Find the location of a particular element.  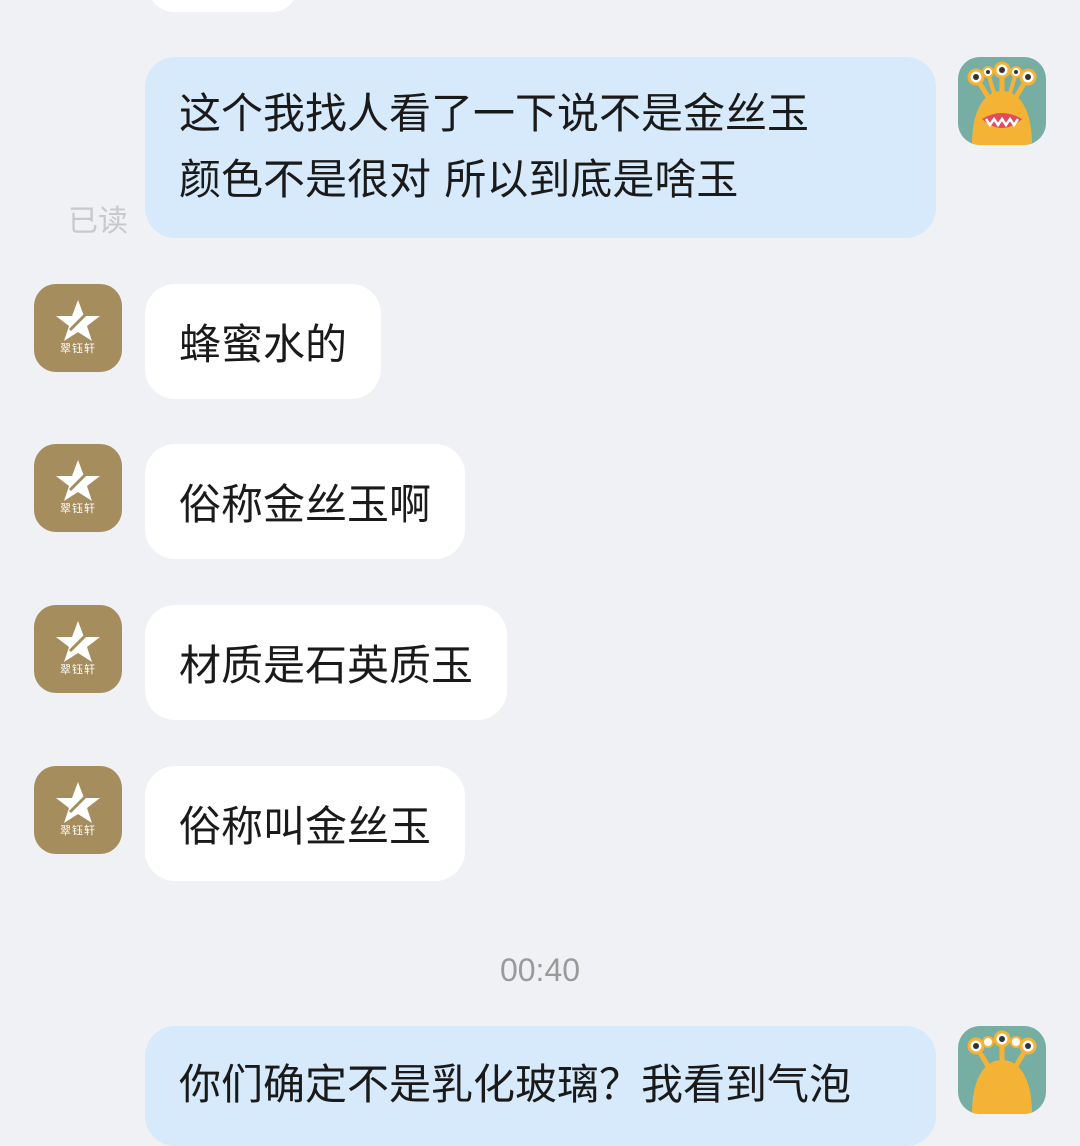

message-text: 俗称叫金丝玉 is located at coordinates (305, 826).